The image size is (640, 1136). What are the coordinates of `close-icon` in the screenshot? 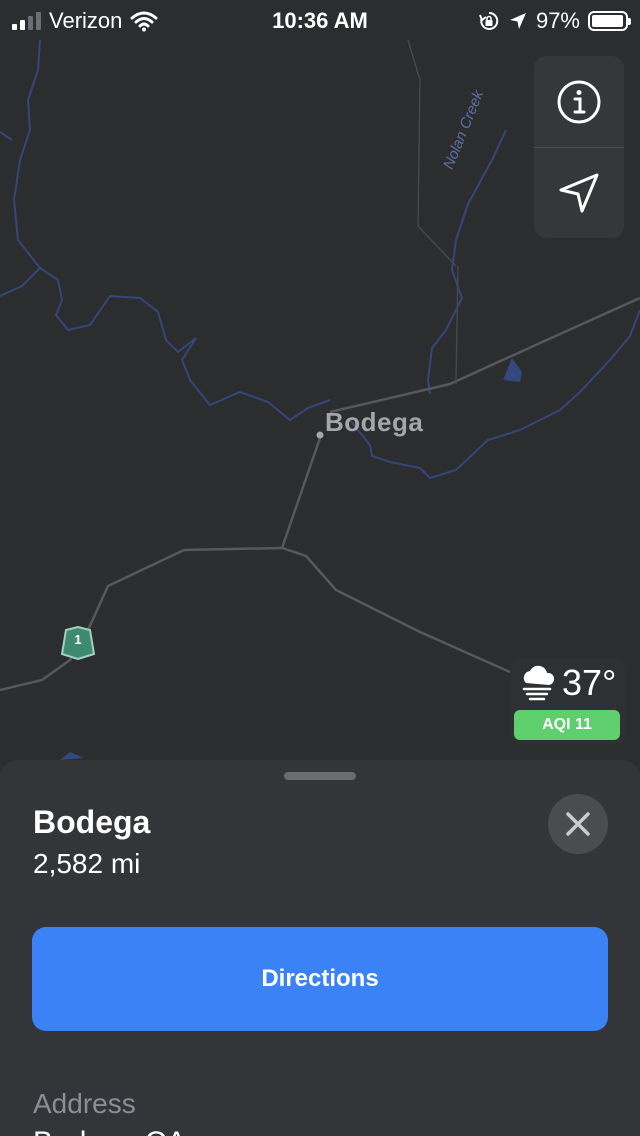 It's located at (578, 824).